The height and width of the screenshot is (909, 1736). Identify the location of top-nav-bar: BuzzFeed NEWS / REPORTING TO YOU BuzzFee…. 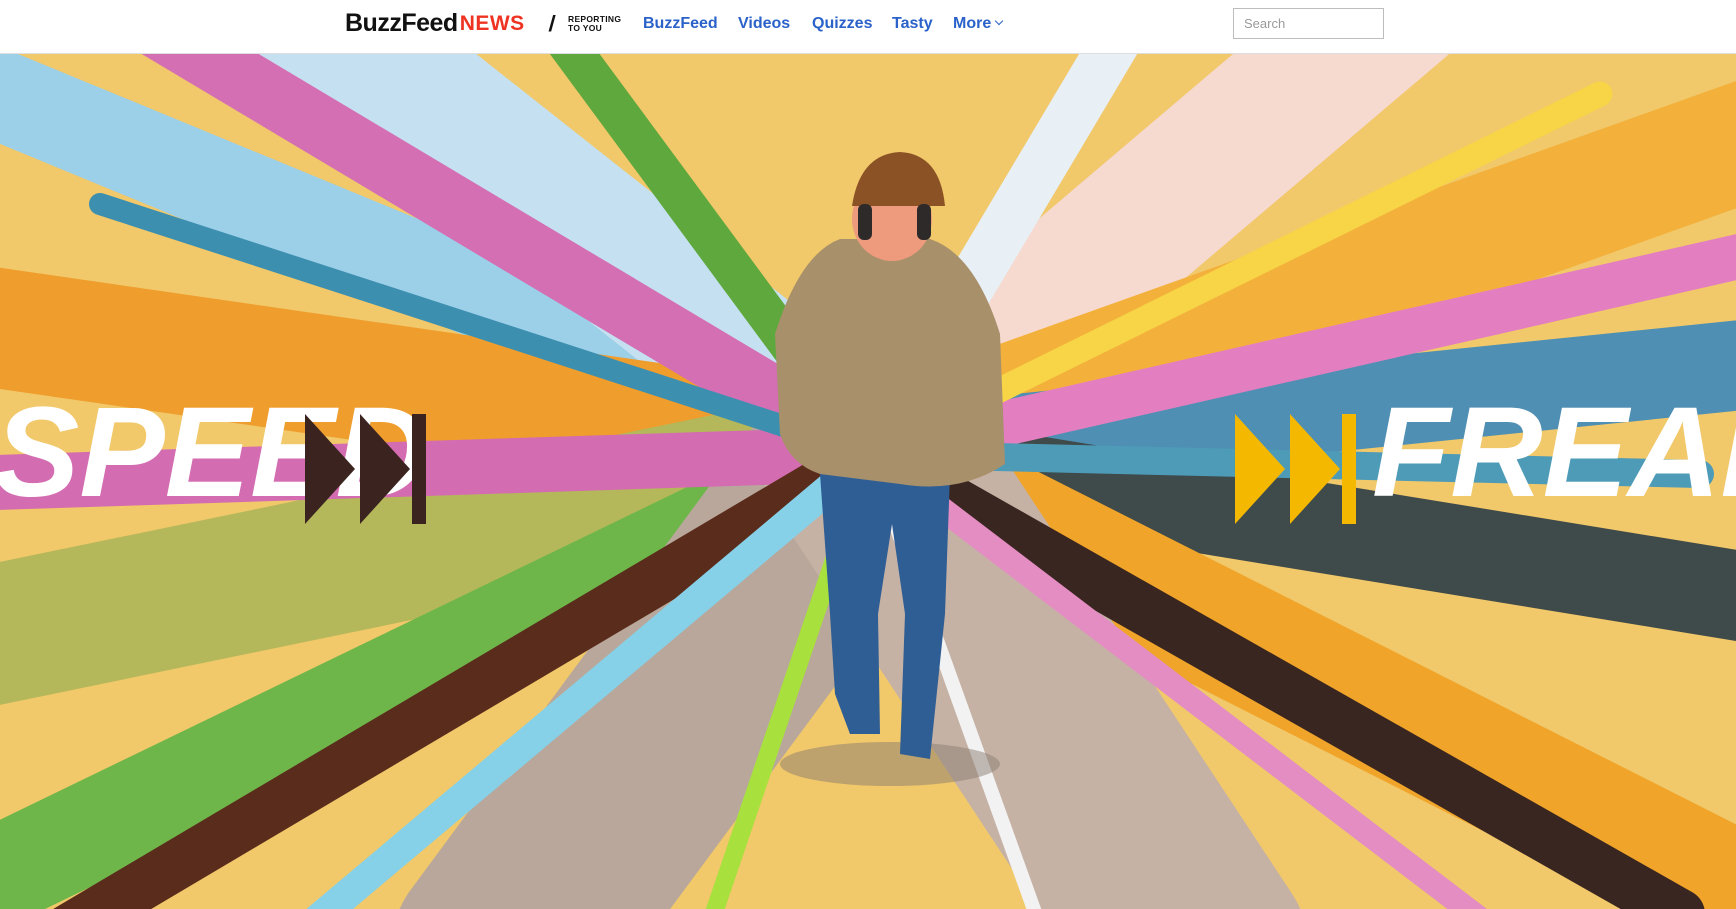
(868, 27).